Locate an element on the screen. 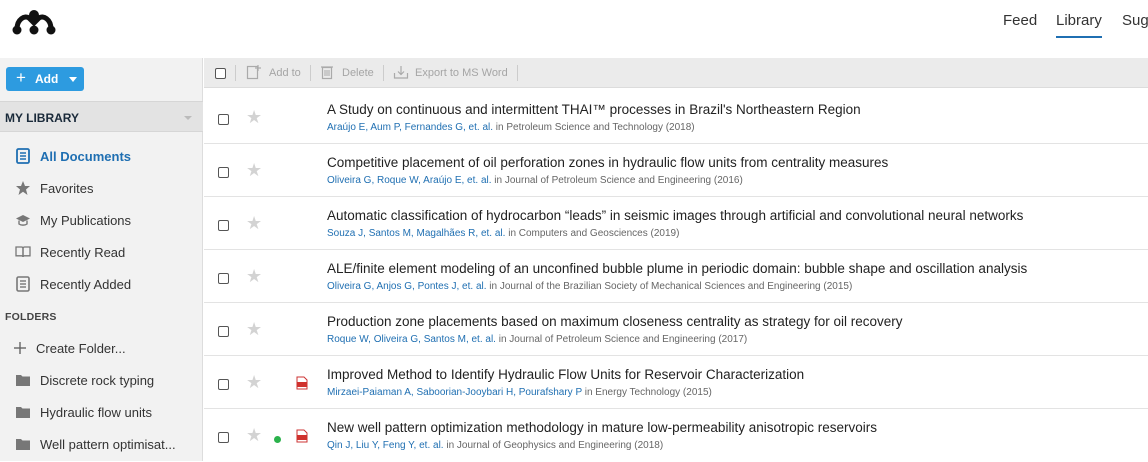 This screenshot has height=462, width=1148. graduation-cap-icon is located at coordinates (23, 220).